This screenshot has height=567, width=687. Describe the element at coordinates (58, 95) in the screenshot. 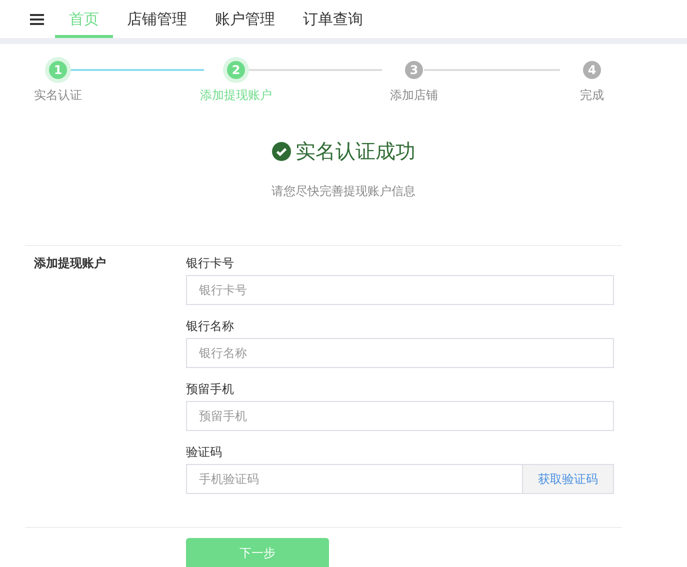

I see `step-label: 实名认证` at that location.